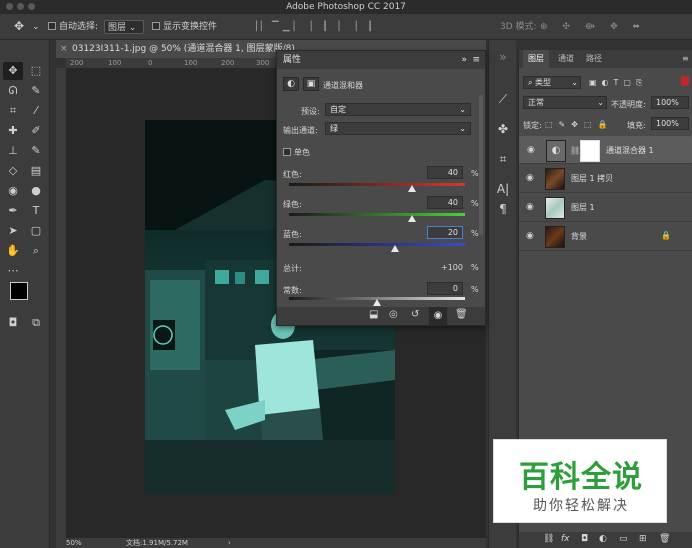  Describe the element at coordinates (64, 49) in the screenshot. I see `close-tab-icon: ×` at that location.